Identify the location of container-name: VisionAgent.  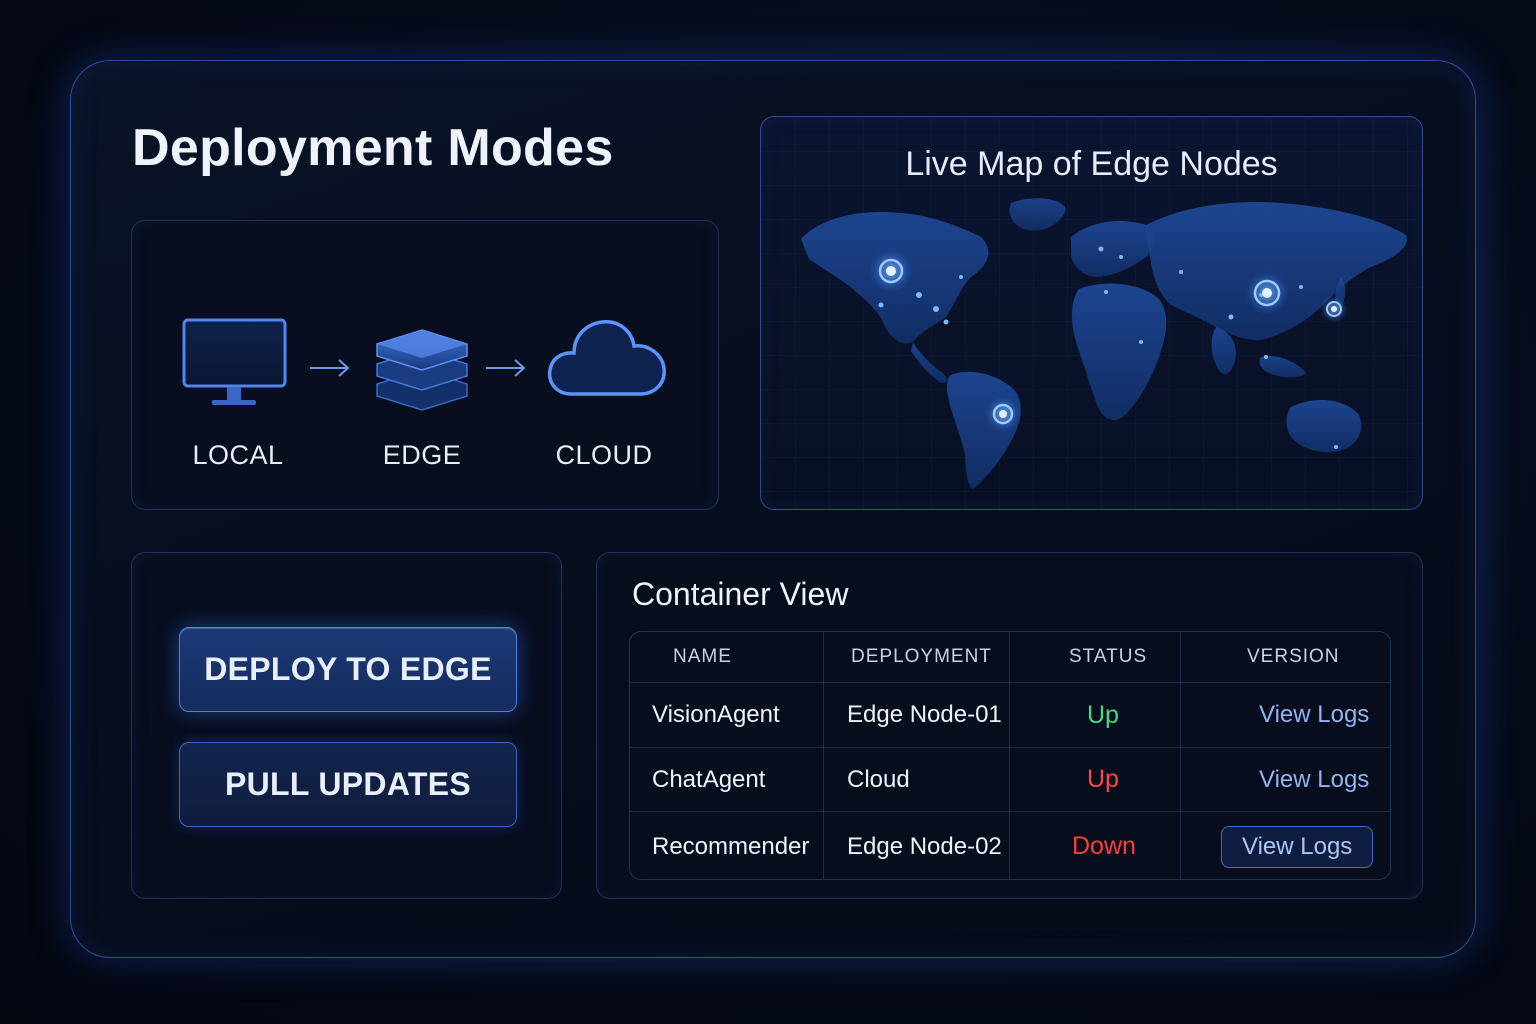
(716, 714).